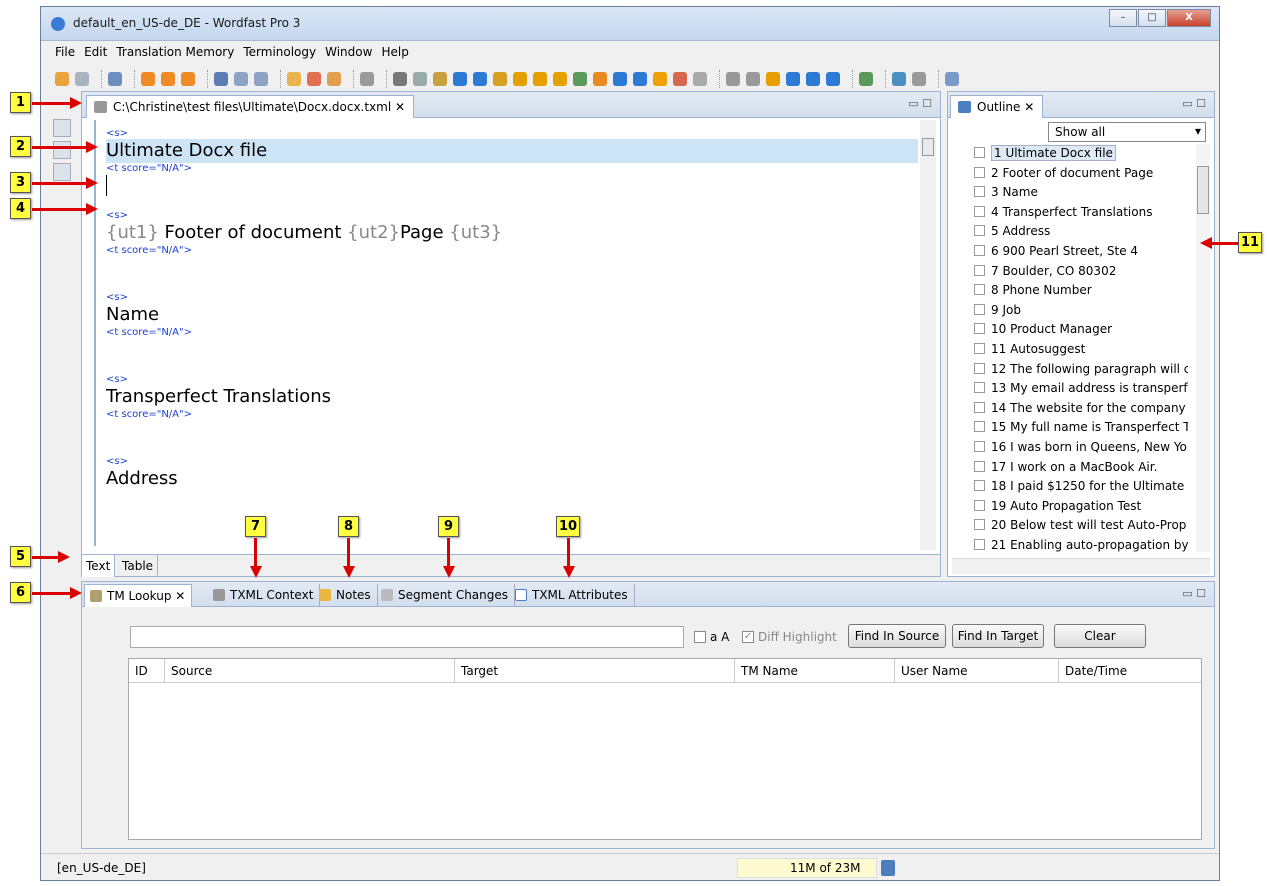  I want to click on document-dropdown-icon, so click(221, 79).